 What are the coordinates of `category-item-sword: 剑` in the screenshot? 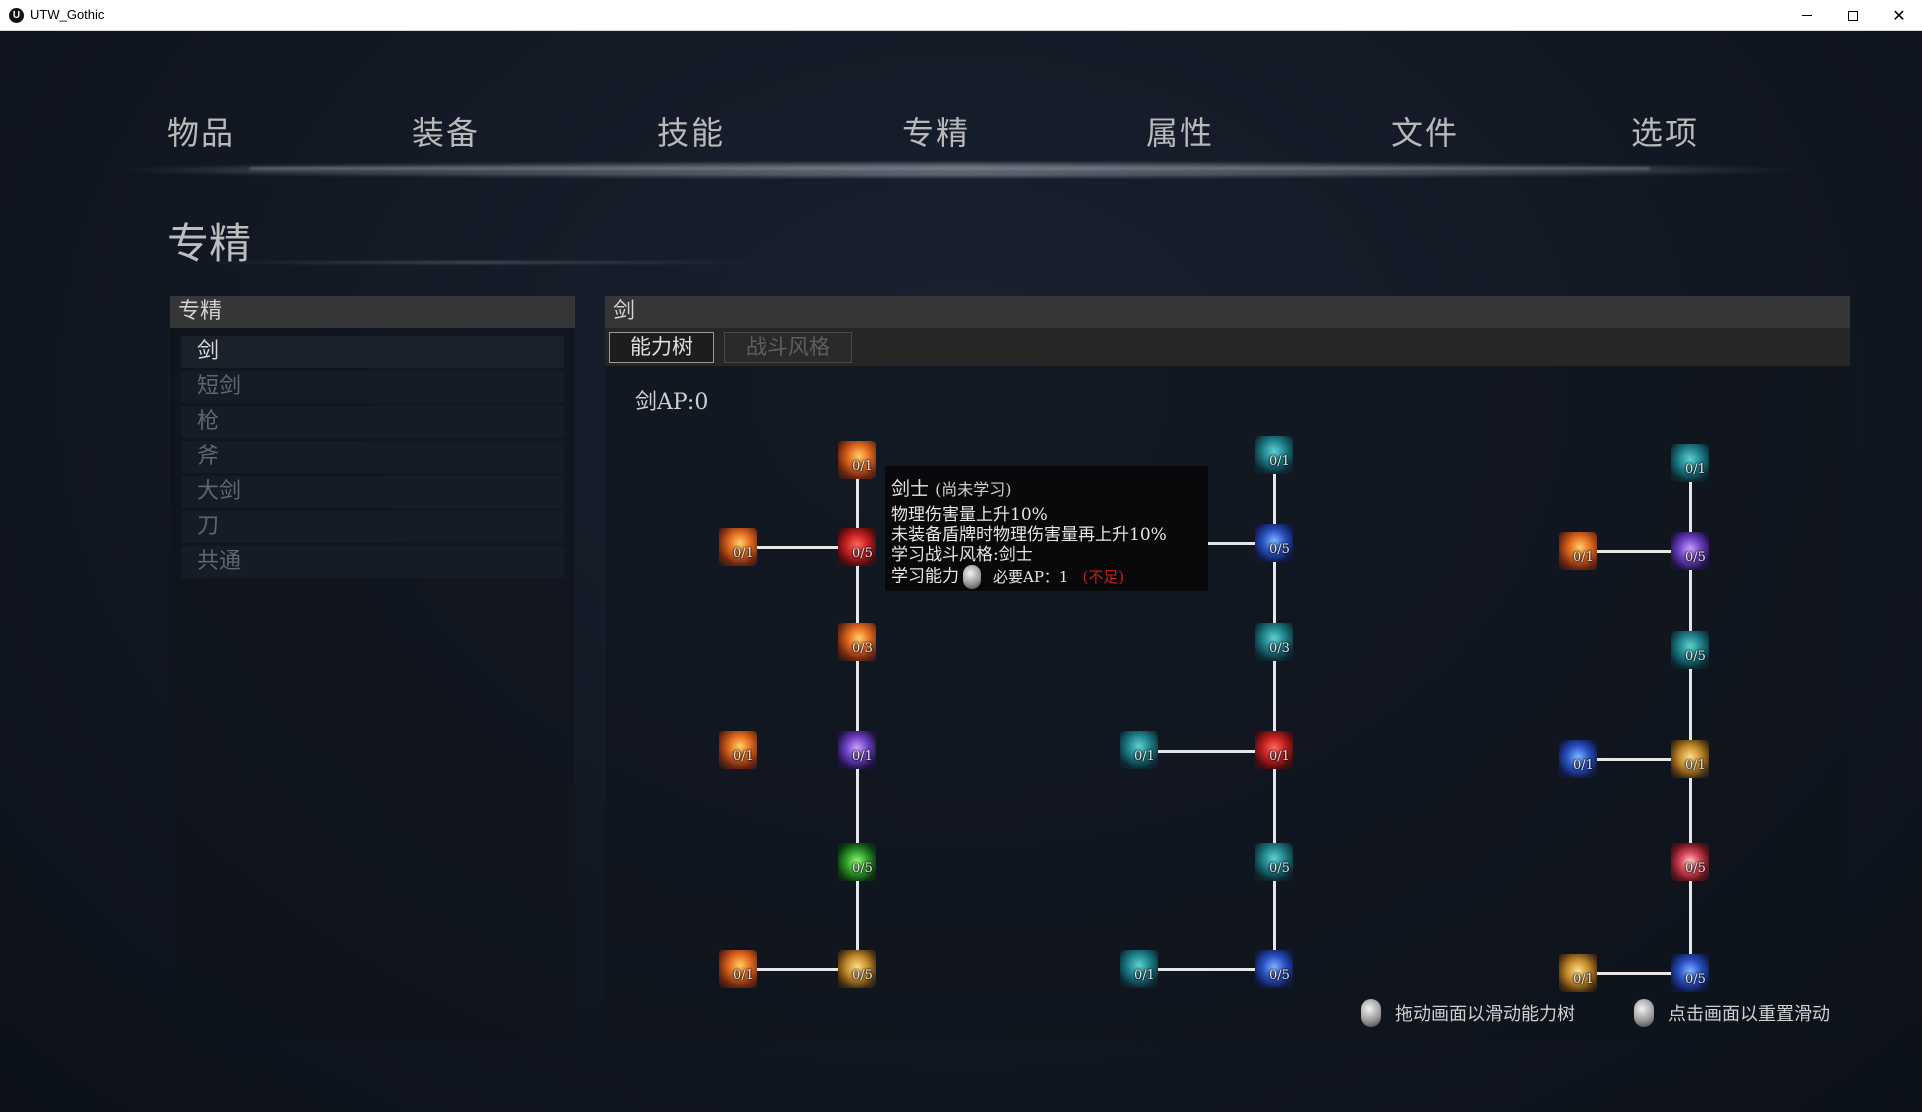 It's located at (372, 352).